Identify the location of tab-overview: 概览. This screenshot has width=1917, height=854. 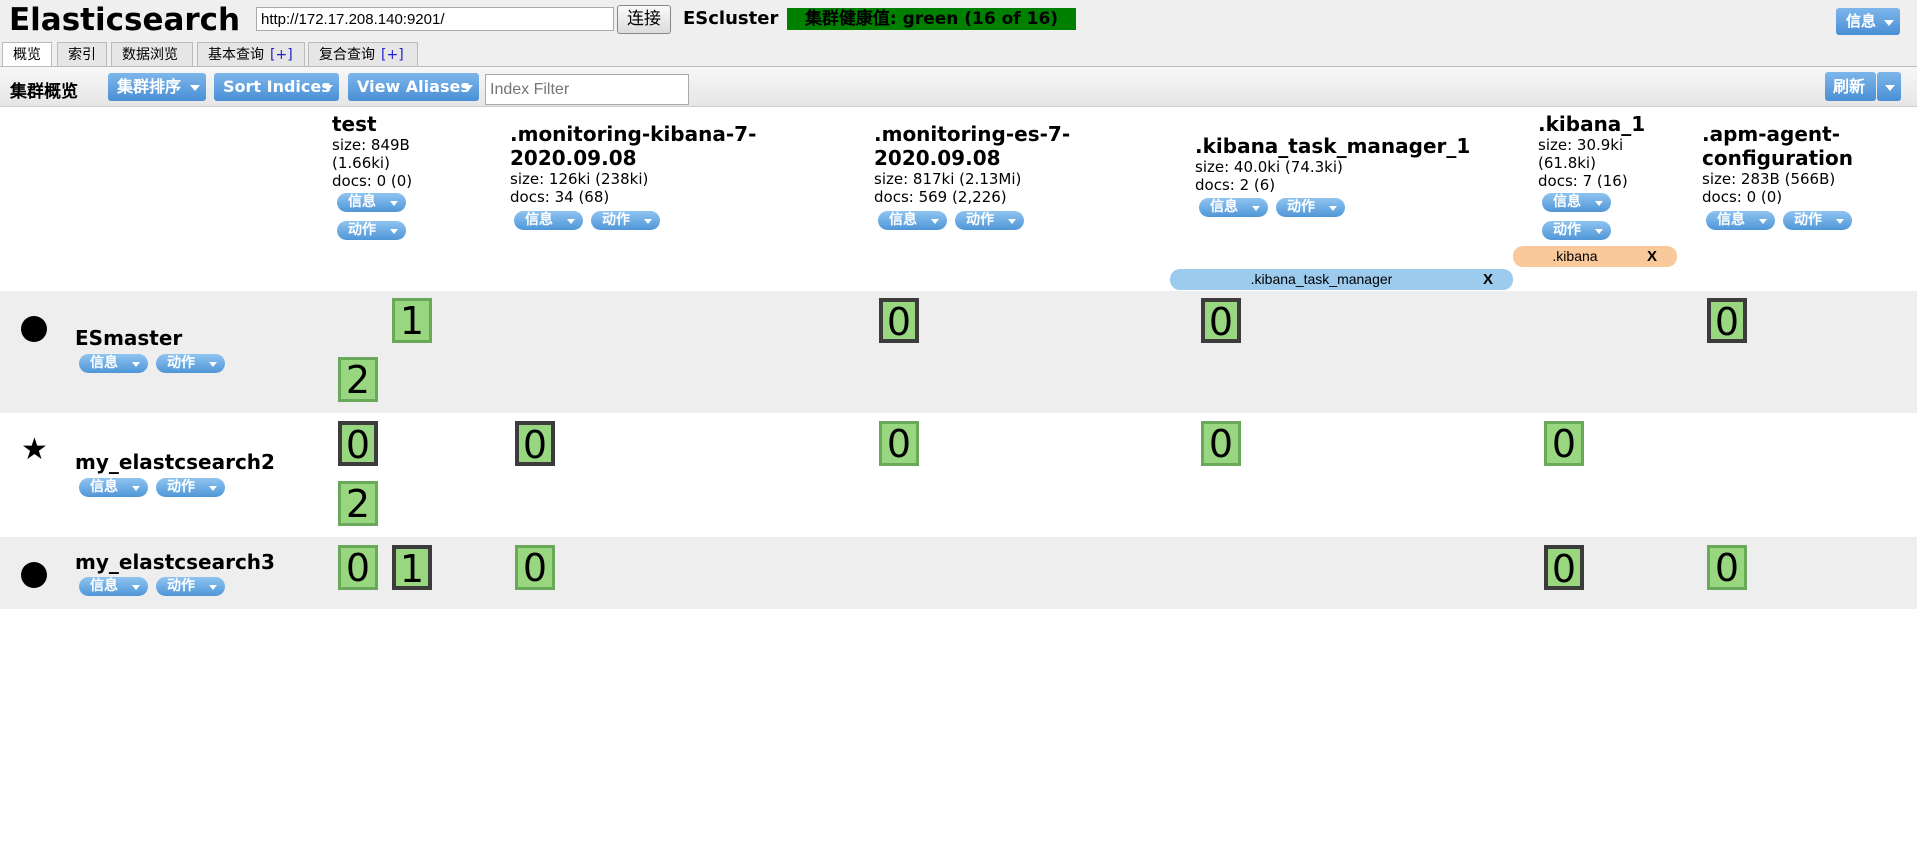
(27, 54).